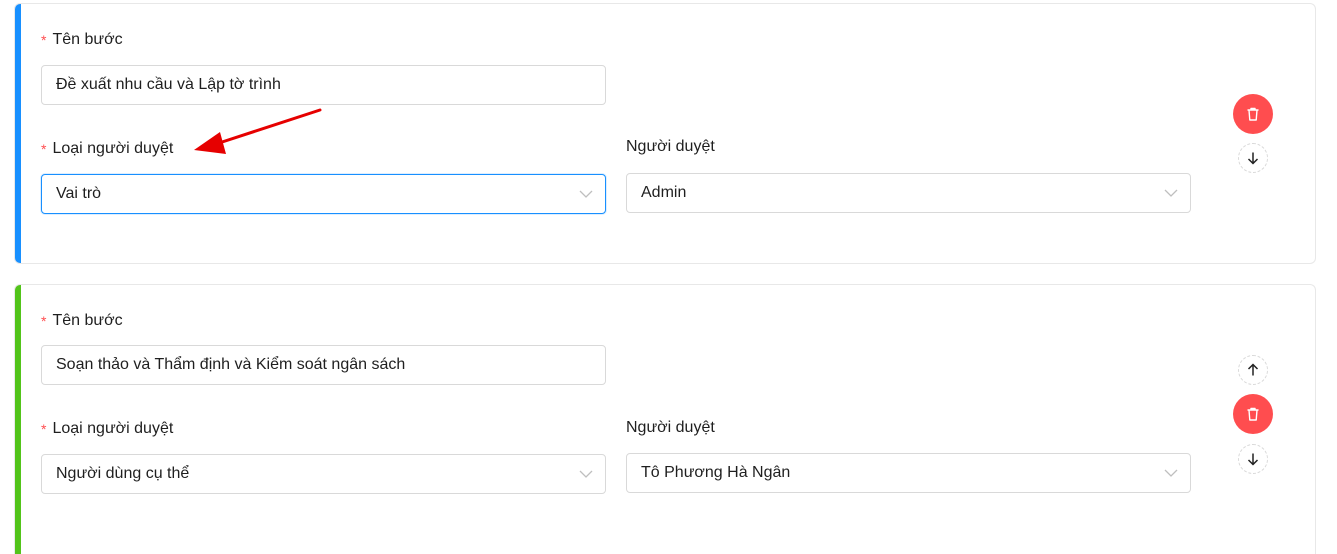  Describe the element at coordinates (908, 473) in the screenshot. I see `approver-select: Tô Phương Hà Ngân` at that location.